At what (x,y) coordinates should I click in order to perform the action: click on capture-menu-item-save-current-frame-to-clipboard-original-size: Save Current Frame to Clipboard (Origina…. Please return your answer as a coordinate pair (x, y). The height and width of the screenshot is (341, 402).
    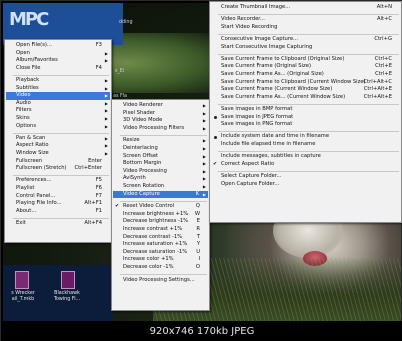
    Looking at the image, I should click on (305, 60).